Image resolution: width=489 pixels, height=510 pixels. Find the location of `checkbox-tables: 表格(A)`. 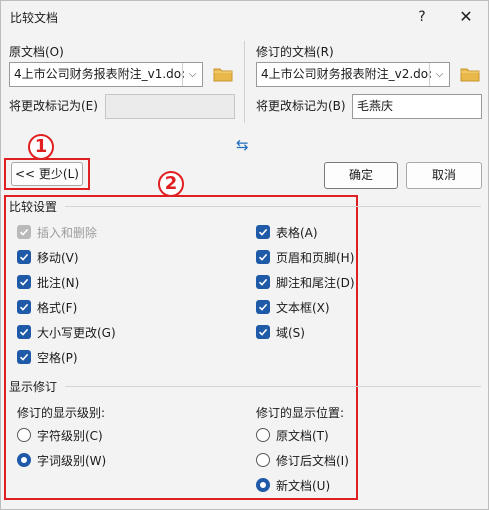

checkbox-tables: 表格(A) is located at coordinates (305, 232).